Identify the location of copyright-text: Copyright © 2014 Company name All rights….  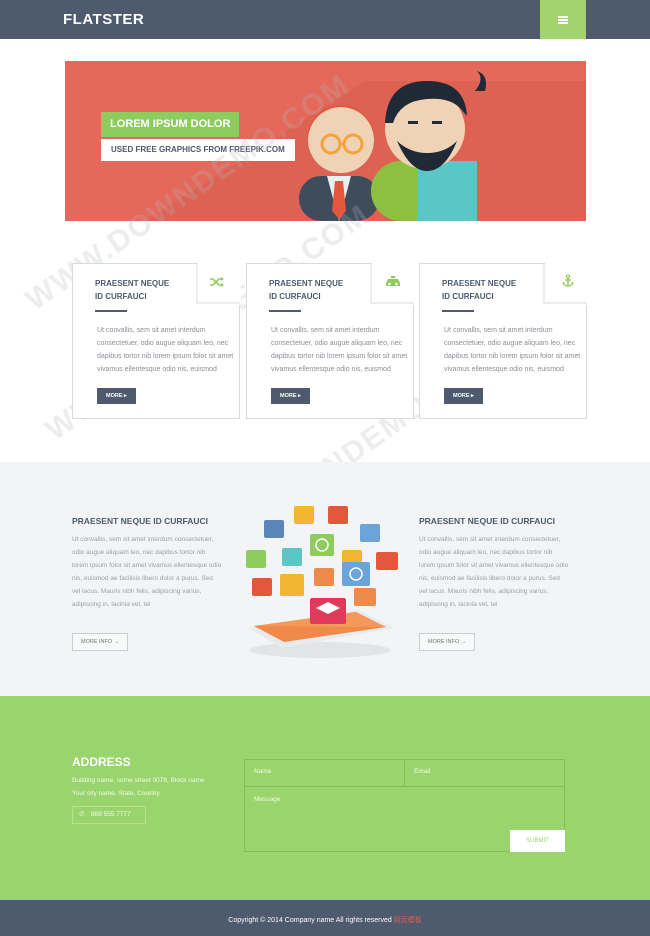
(325, 920).